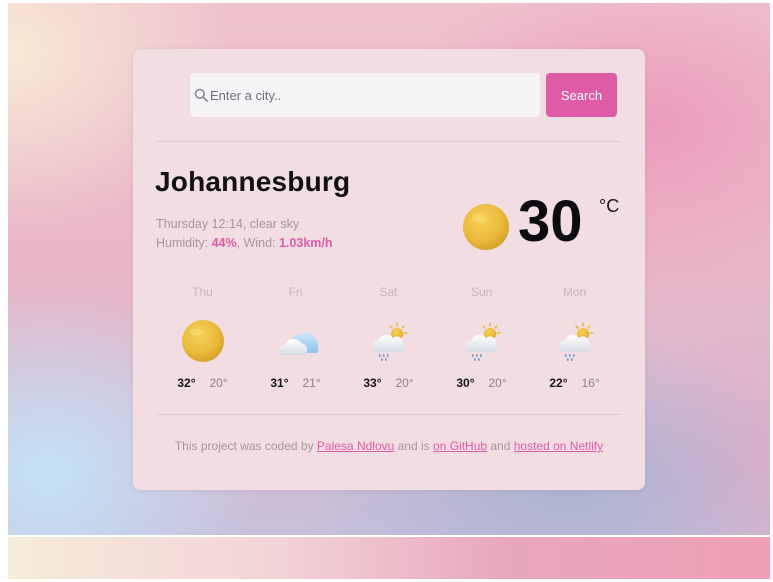 The width and height of the screenshot is (773, 582). What do you see at coordinates (574, 383) in the screenshot?
I see `forecast-temps: 22° 16°` at bounding box center [574, 383].